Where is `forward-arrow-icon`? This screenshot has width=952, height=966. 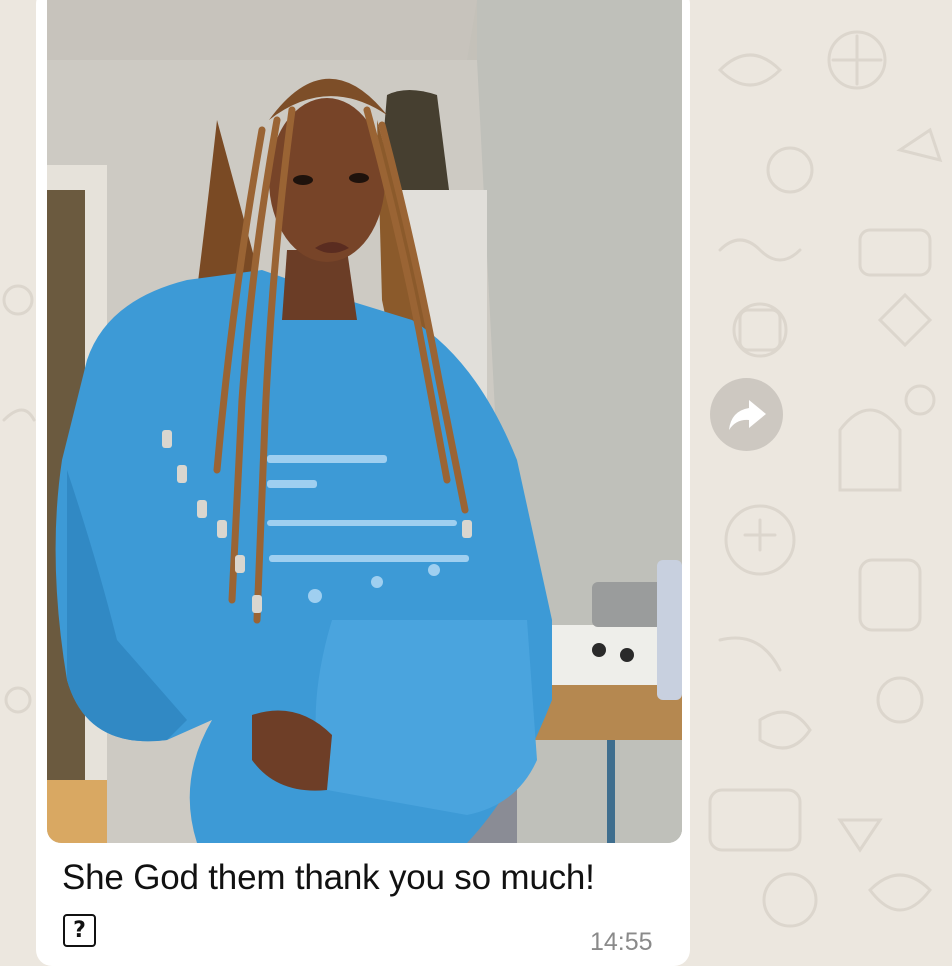
forward-arrow-icon is located at coordinates (747, 415).